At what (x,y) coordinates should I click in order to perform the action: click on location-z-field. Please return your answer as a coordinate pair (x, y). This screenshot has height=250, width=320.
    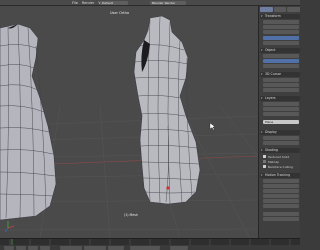
    Looking at the image, I should click on (281, 32).